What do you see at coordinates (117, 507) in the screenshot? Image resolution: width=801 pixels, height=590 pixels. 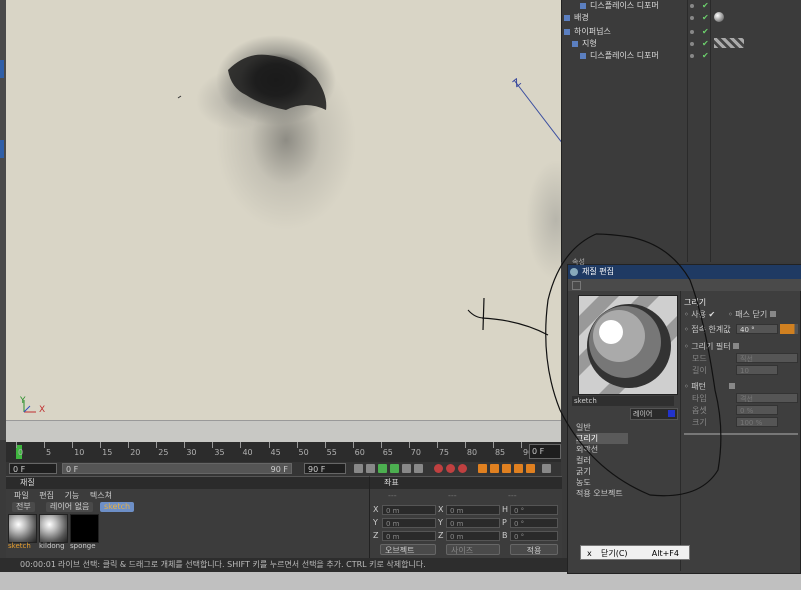 I see `filter-tab-sketch: sketch` at bounding box center [117, 507].